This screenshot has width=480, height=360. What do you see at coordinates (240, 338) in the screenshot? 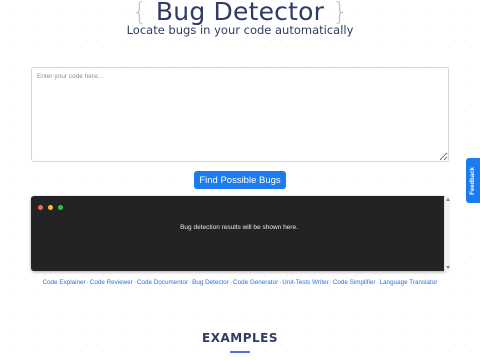
I see `examples-heading: EXAMPLES` at bounding box center [240, 338].